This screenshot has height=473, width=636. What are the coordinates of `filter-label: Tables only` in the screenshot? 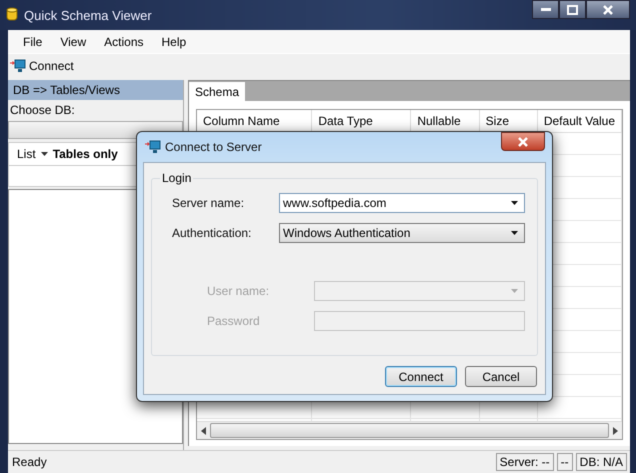 It's located at (85, 154).